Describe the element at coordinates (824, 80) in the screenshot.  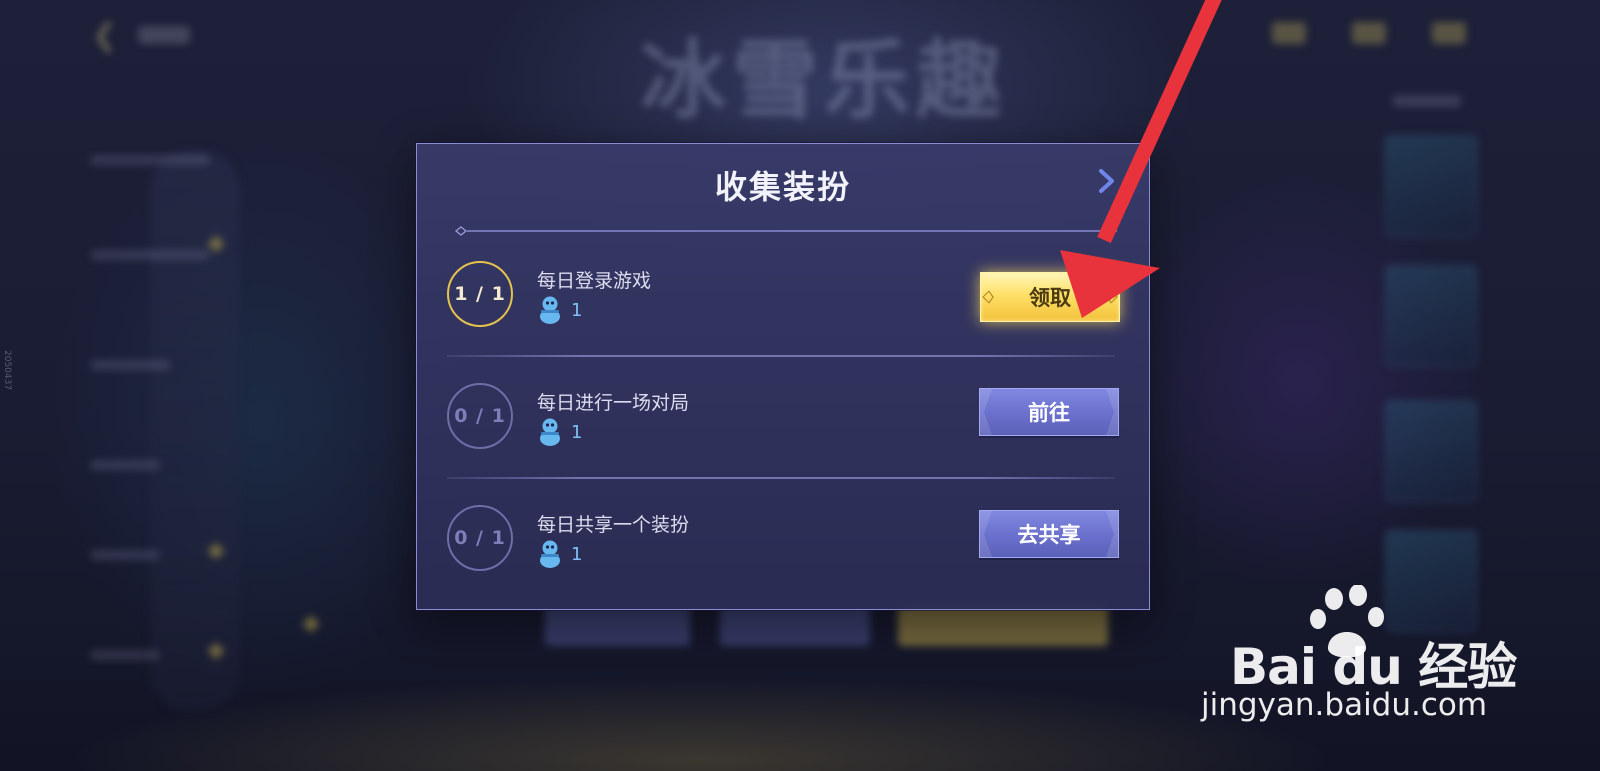
I see `event-title: 冰雪乐趣` at that location.